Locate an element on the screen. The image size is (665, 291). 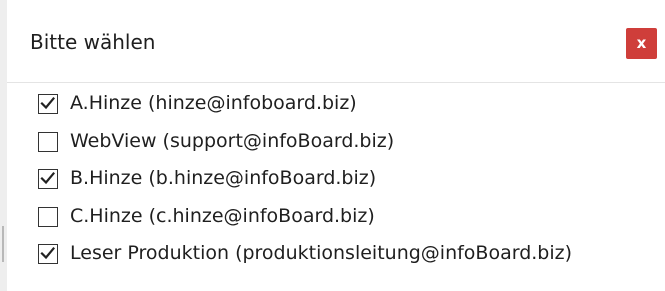
recipient-option-c-hinze: C.Hinze (c.hinze@infoBoard.biz) is located at coordinates (348, 220).